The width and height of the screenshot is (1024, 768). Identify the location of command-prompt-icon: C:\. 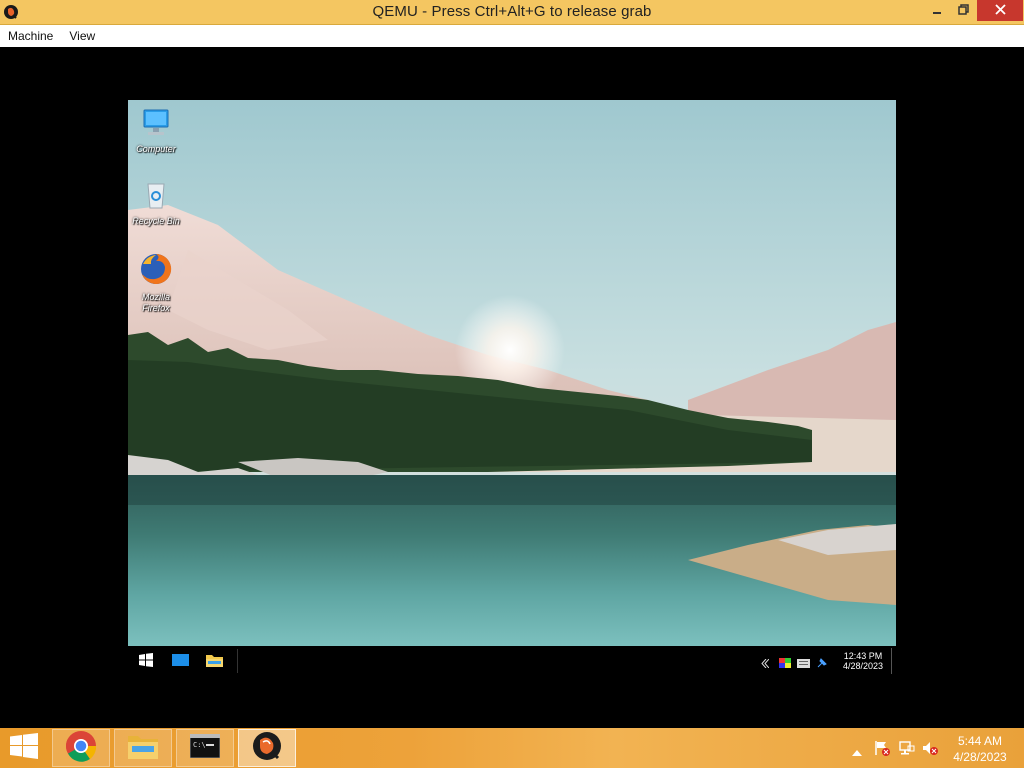
(205, 748).